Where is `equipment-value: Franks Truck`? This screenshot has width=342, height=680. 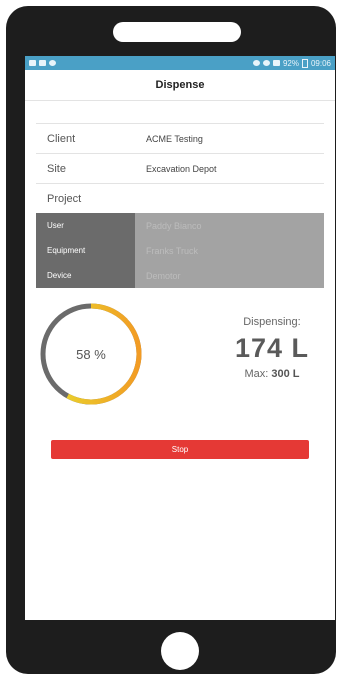 equipment-value: Franks Truck is located at coordinates (229, 250).